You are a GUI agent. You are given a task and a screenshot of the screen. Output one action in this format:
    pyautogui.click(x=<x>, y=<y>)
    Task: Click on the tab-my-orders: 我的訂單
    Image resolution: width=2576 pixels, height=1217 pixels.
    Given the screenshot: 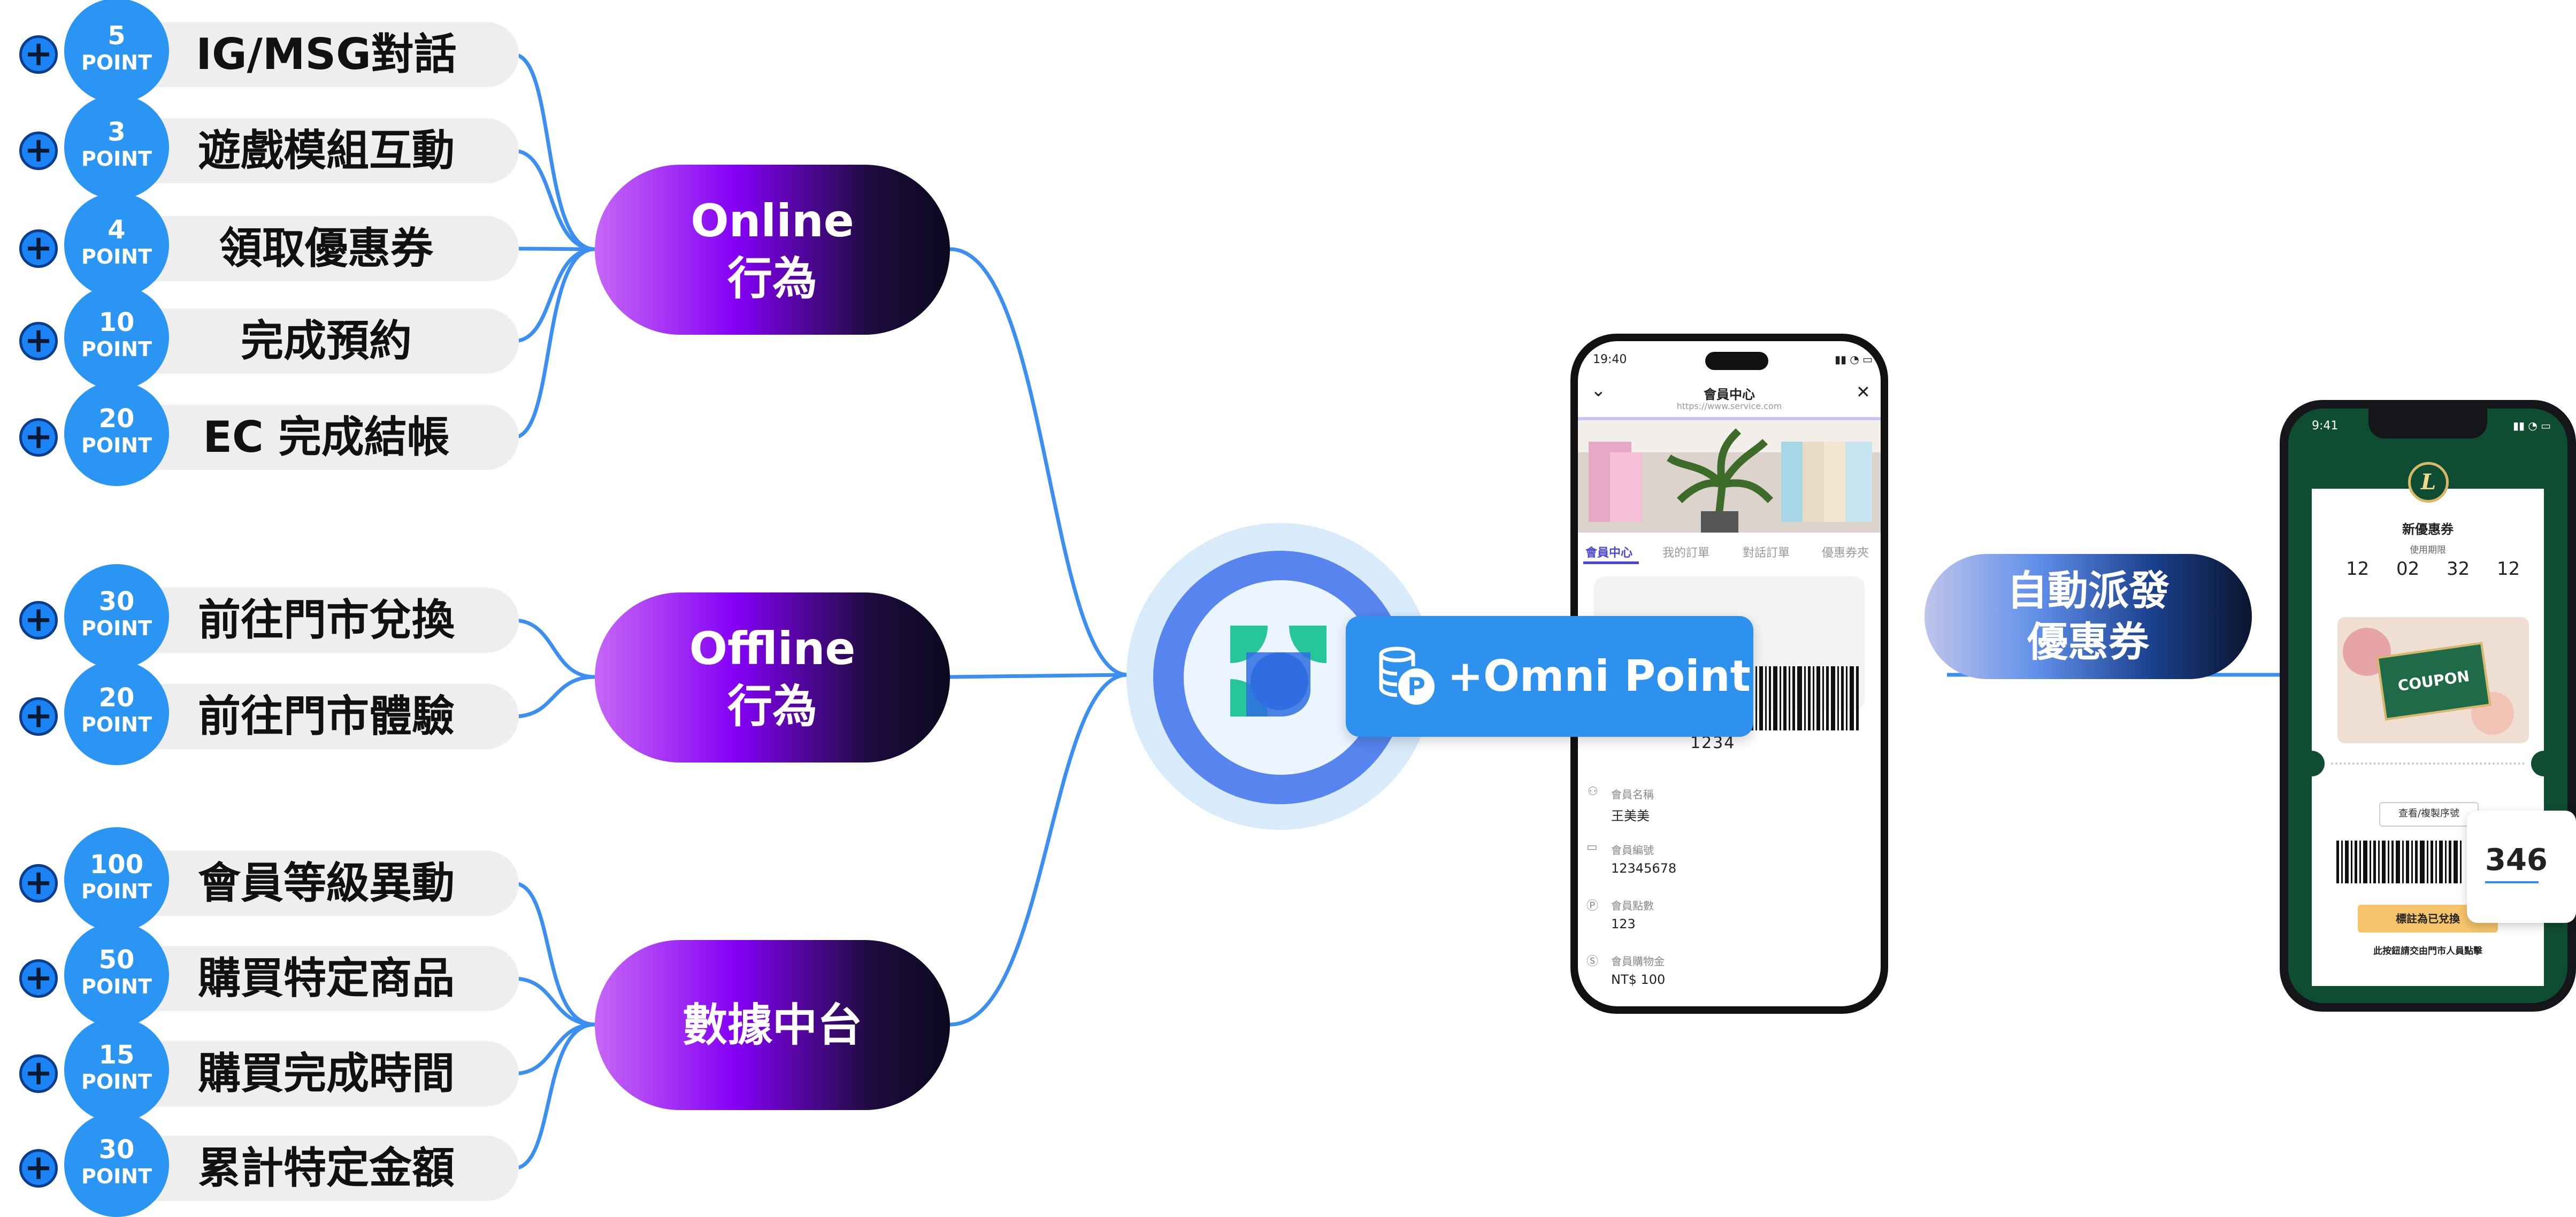 What is the action you would take?
    pyautogui.click(x=1685, y=551)
    